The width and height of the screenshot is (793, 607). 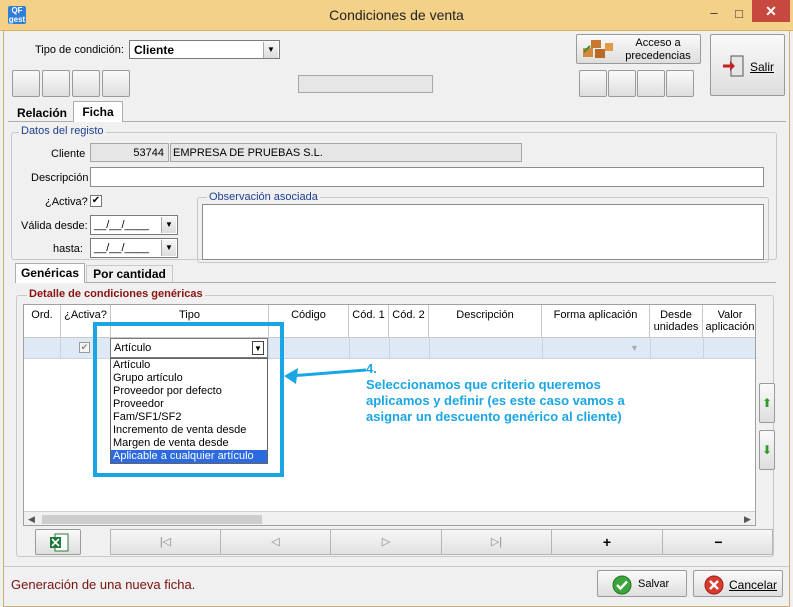 I want to click on title-bar: QF gest Condiciones de venta – □ ✕, so click(x=396, y=15).